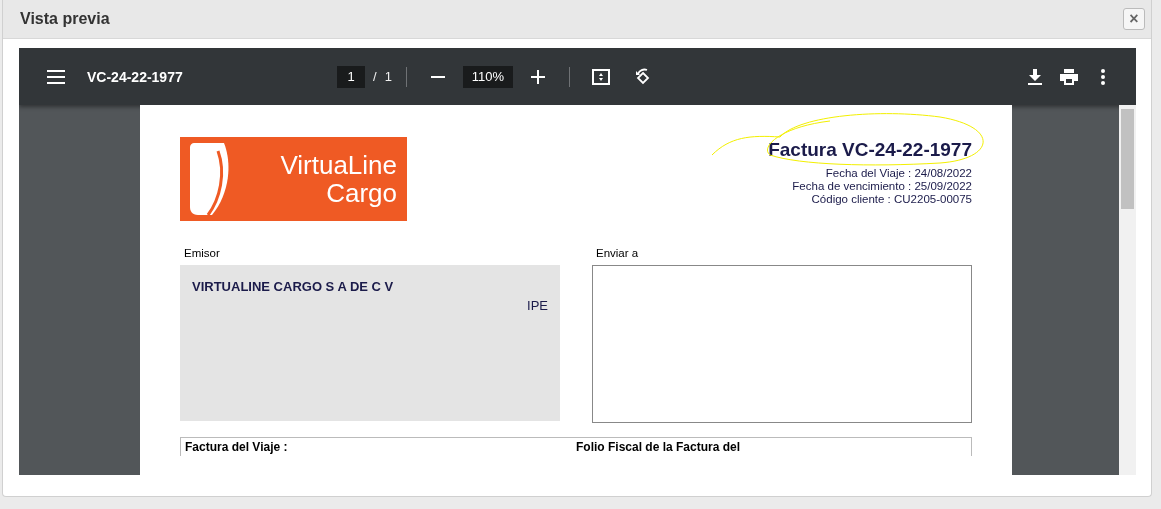 The width and height of the screenshot is (1161, 509). I want to click on page-count: 1, so click(388, 76).